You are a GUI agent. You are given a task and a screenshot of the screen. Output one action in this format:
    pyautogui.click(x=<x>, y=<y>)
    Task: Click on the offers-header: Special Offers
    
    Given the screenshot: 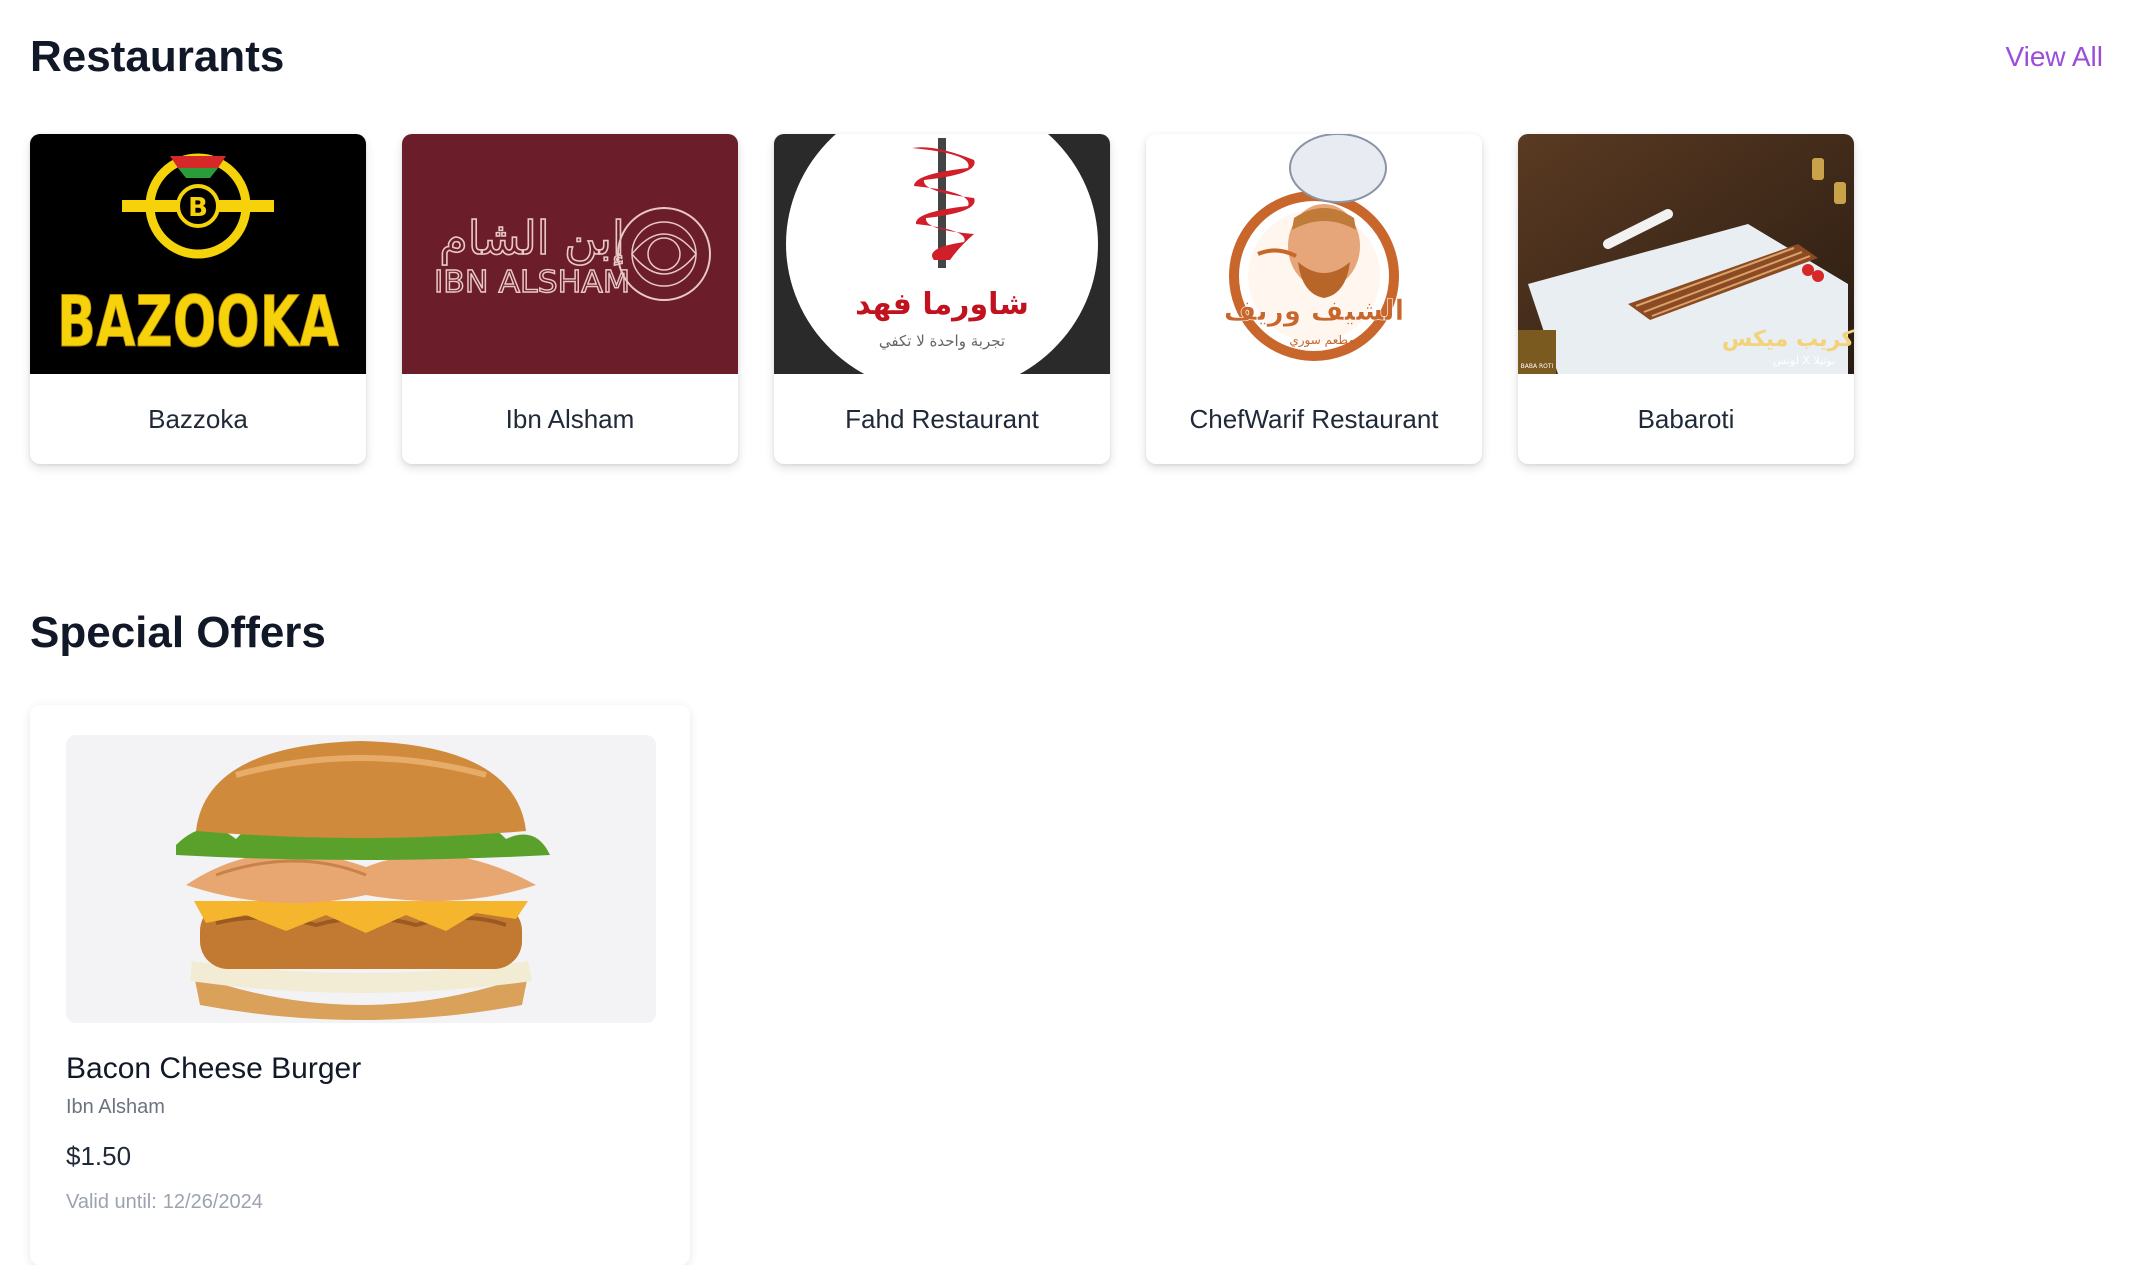 What is the action you would take?
    pyautogui.click(x=1066, y=633)
    